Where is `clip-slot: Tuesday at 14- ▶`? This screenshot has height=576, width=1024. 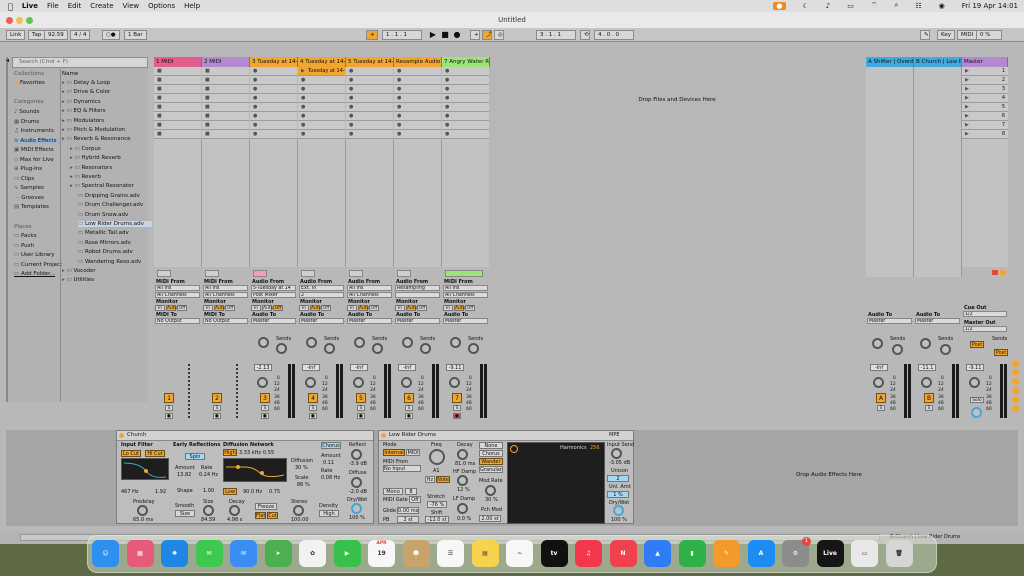
clip-slot: Tuesday at 14- ▶ is located at coordinates (321, 71).